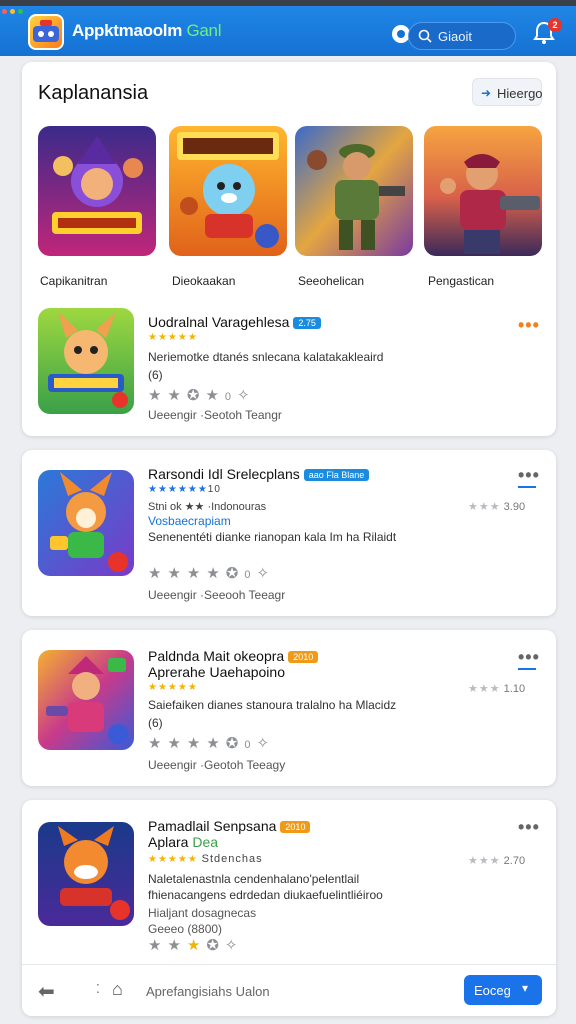 Image resolution: width=576 pixels, height=1024 pixels. What do you see at coordinates (224, 474) in the screenshot?
I see `app-card-1-title-text: Rarsondi Idl Srelecplans` at bounding box center [224, 474].